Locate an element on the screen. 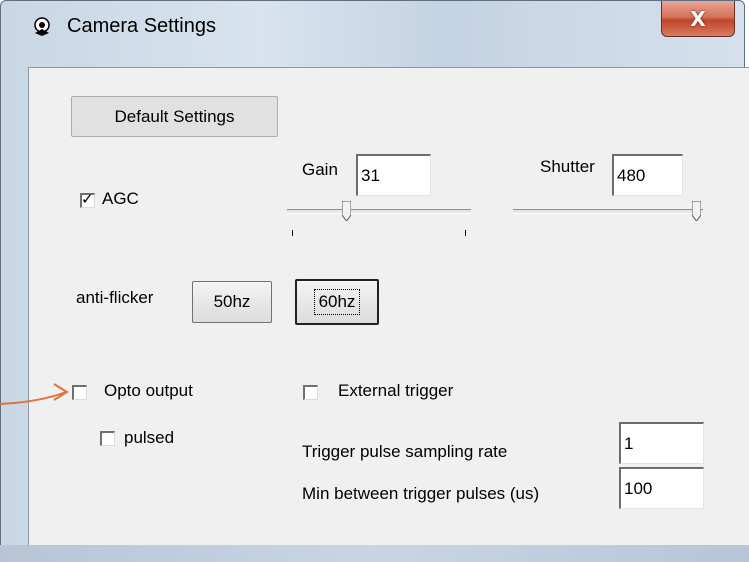  60hz-label: 60hz is located at coordinates (337, 302).